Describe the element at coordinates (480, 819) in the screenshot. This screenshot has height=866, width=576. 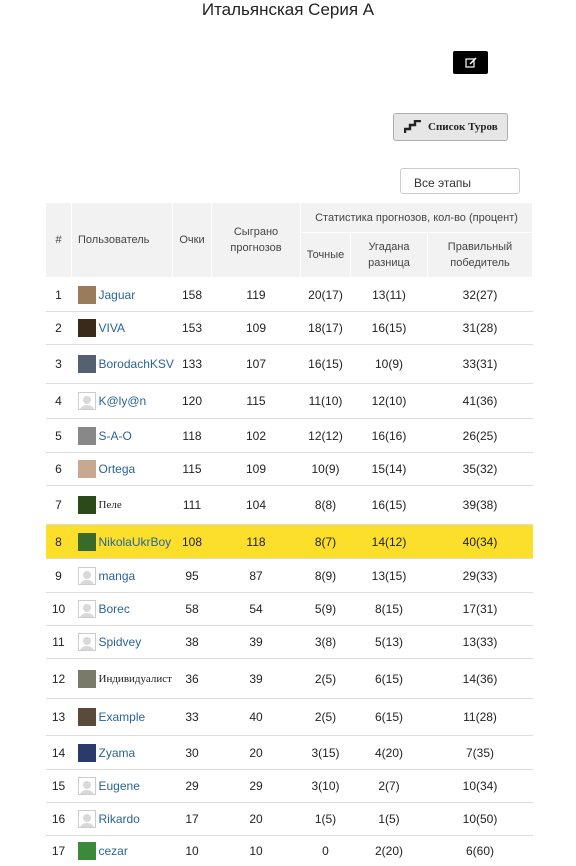
I see `winner-cell: 10(50)` at that location.